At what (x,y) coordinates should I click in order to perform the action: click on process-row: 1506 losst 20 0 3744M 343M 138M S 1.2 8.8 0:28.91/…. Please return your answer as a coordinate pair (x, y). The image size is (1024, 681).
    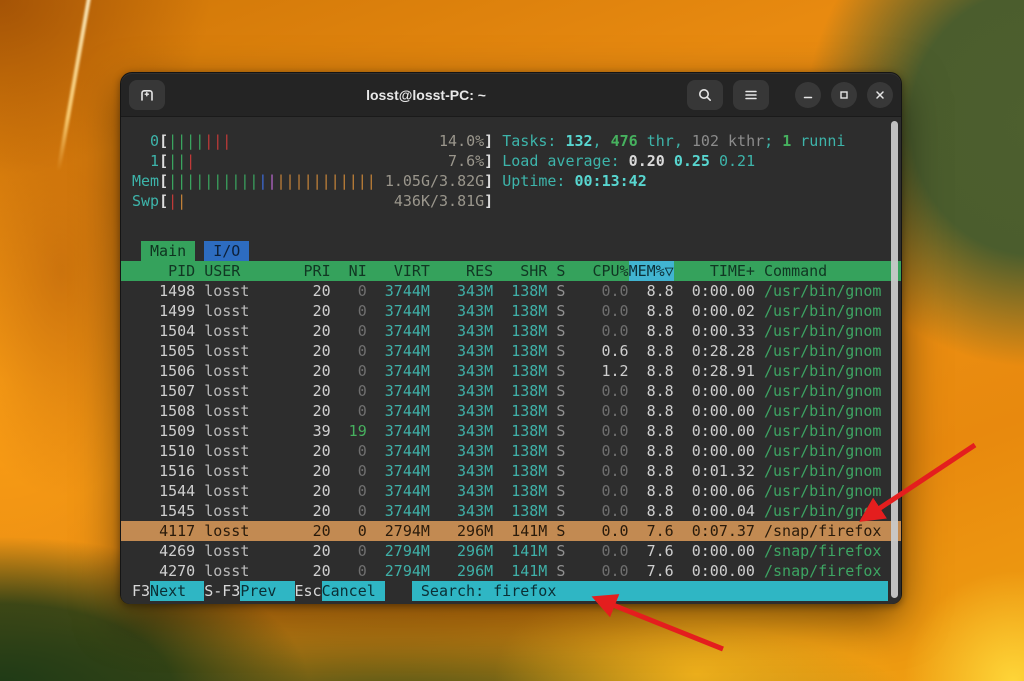
    Looking at the image, I should click on (511, 371).